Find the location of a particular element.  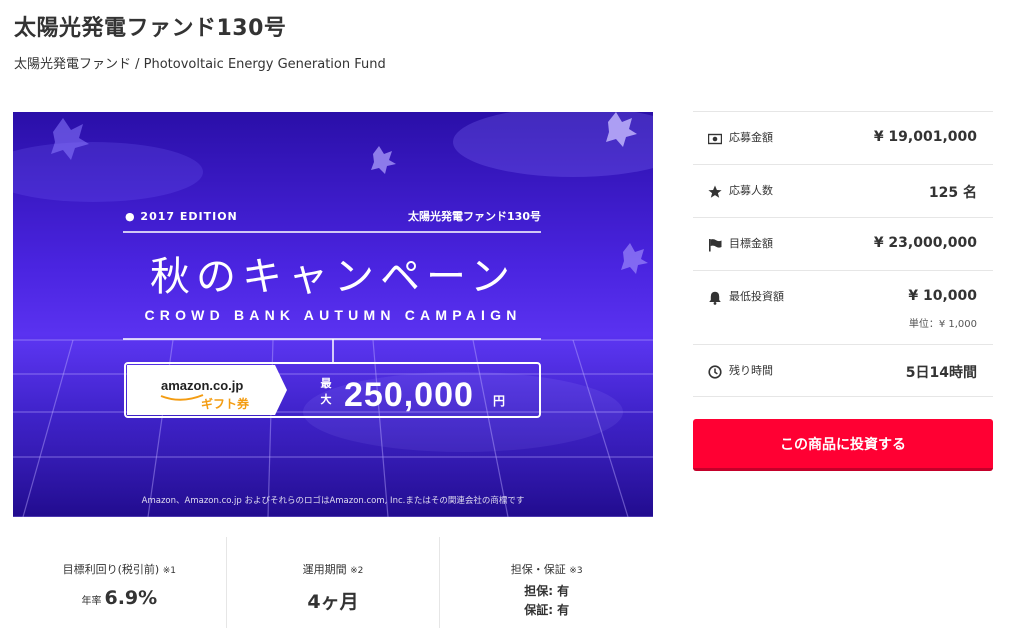

stat-target: 目標金額 ¥ 23,000,000 is located at coordinates (843, 243).